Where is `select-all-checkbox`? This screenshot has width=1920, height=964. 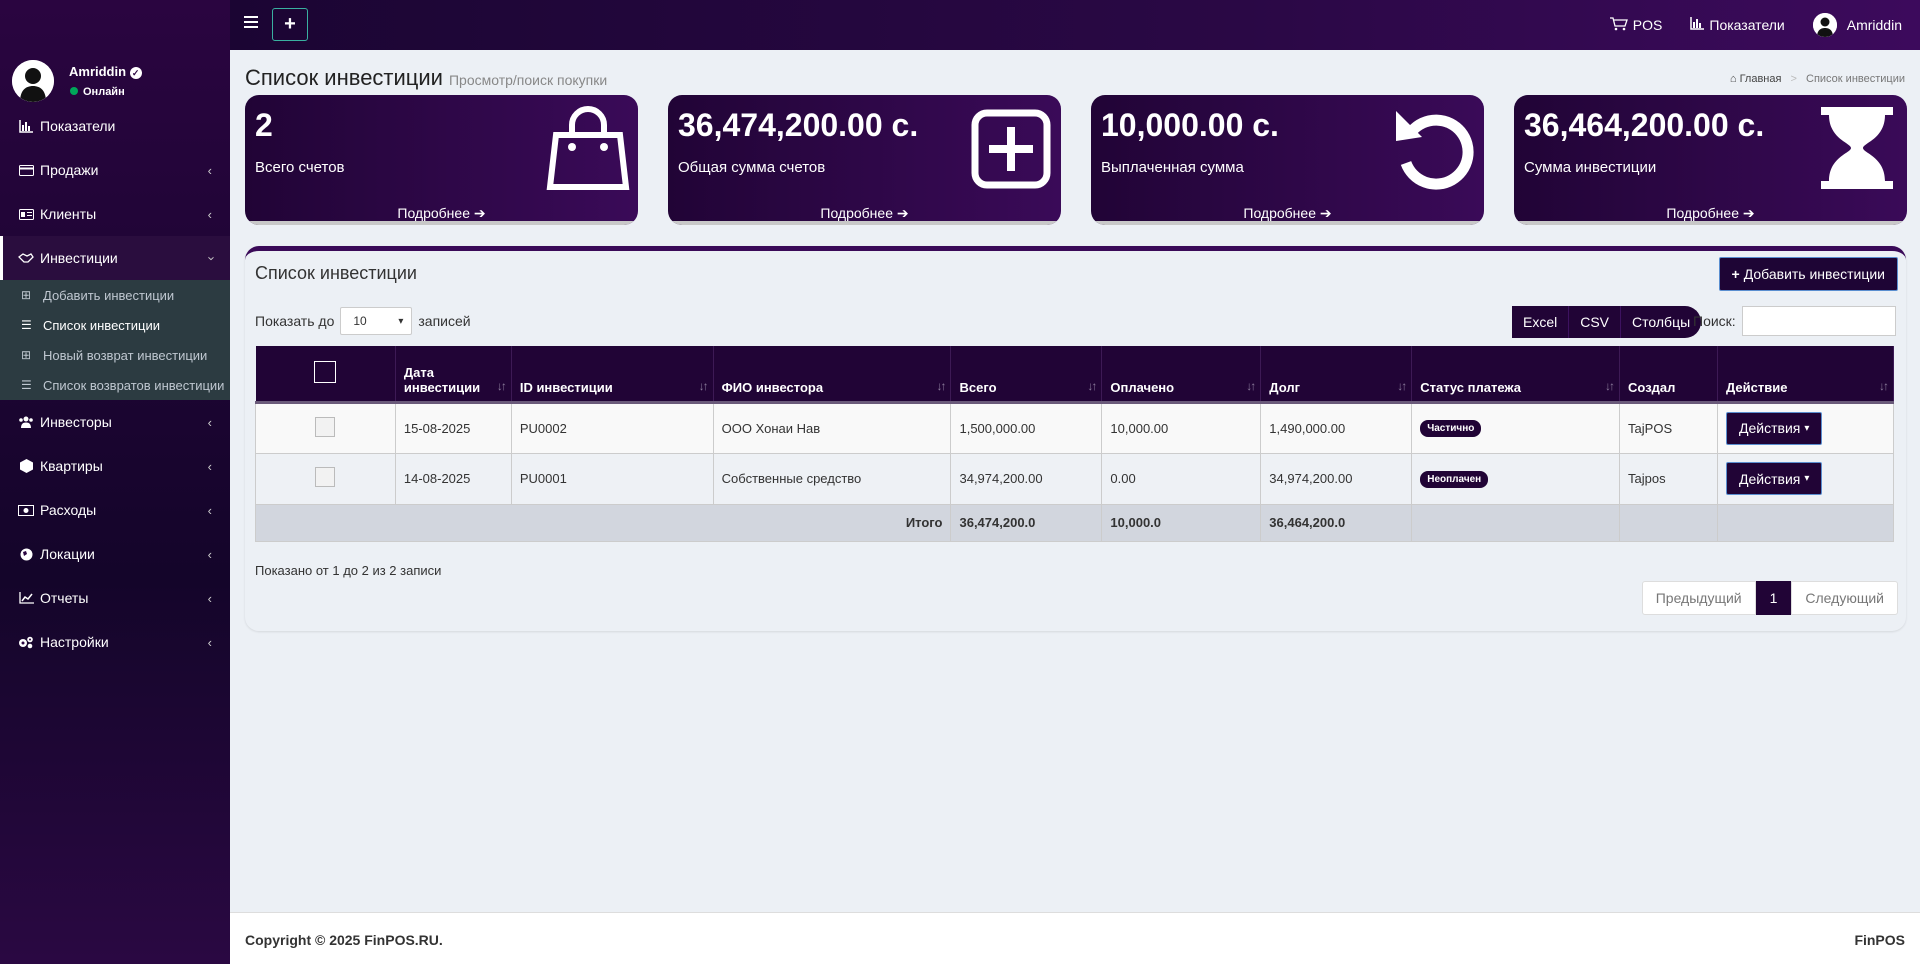
select-all-checkbox is located at coordinates (325, 371).